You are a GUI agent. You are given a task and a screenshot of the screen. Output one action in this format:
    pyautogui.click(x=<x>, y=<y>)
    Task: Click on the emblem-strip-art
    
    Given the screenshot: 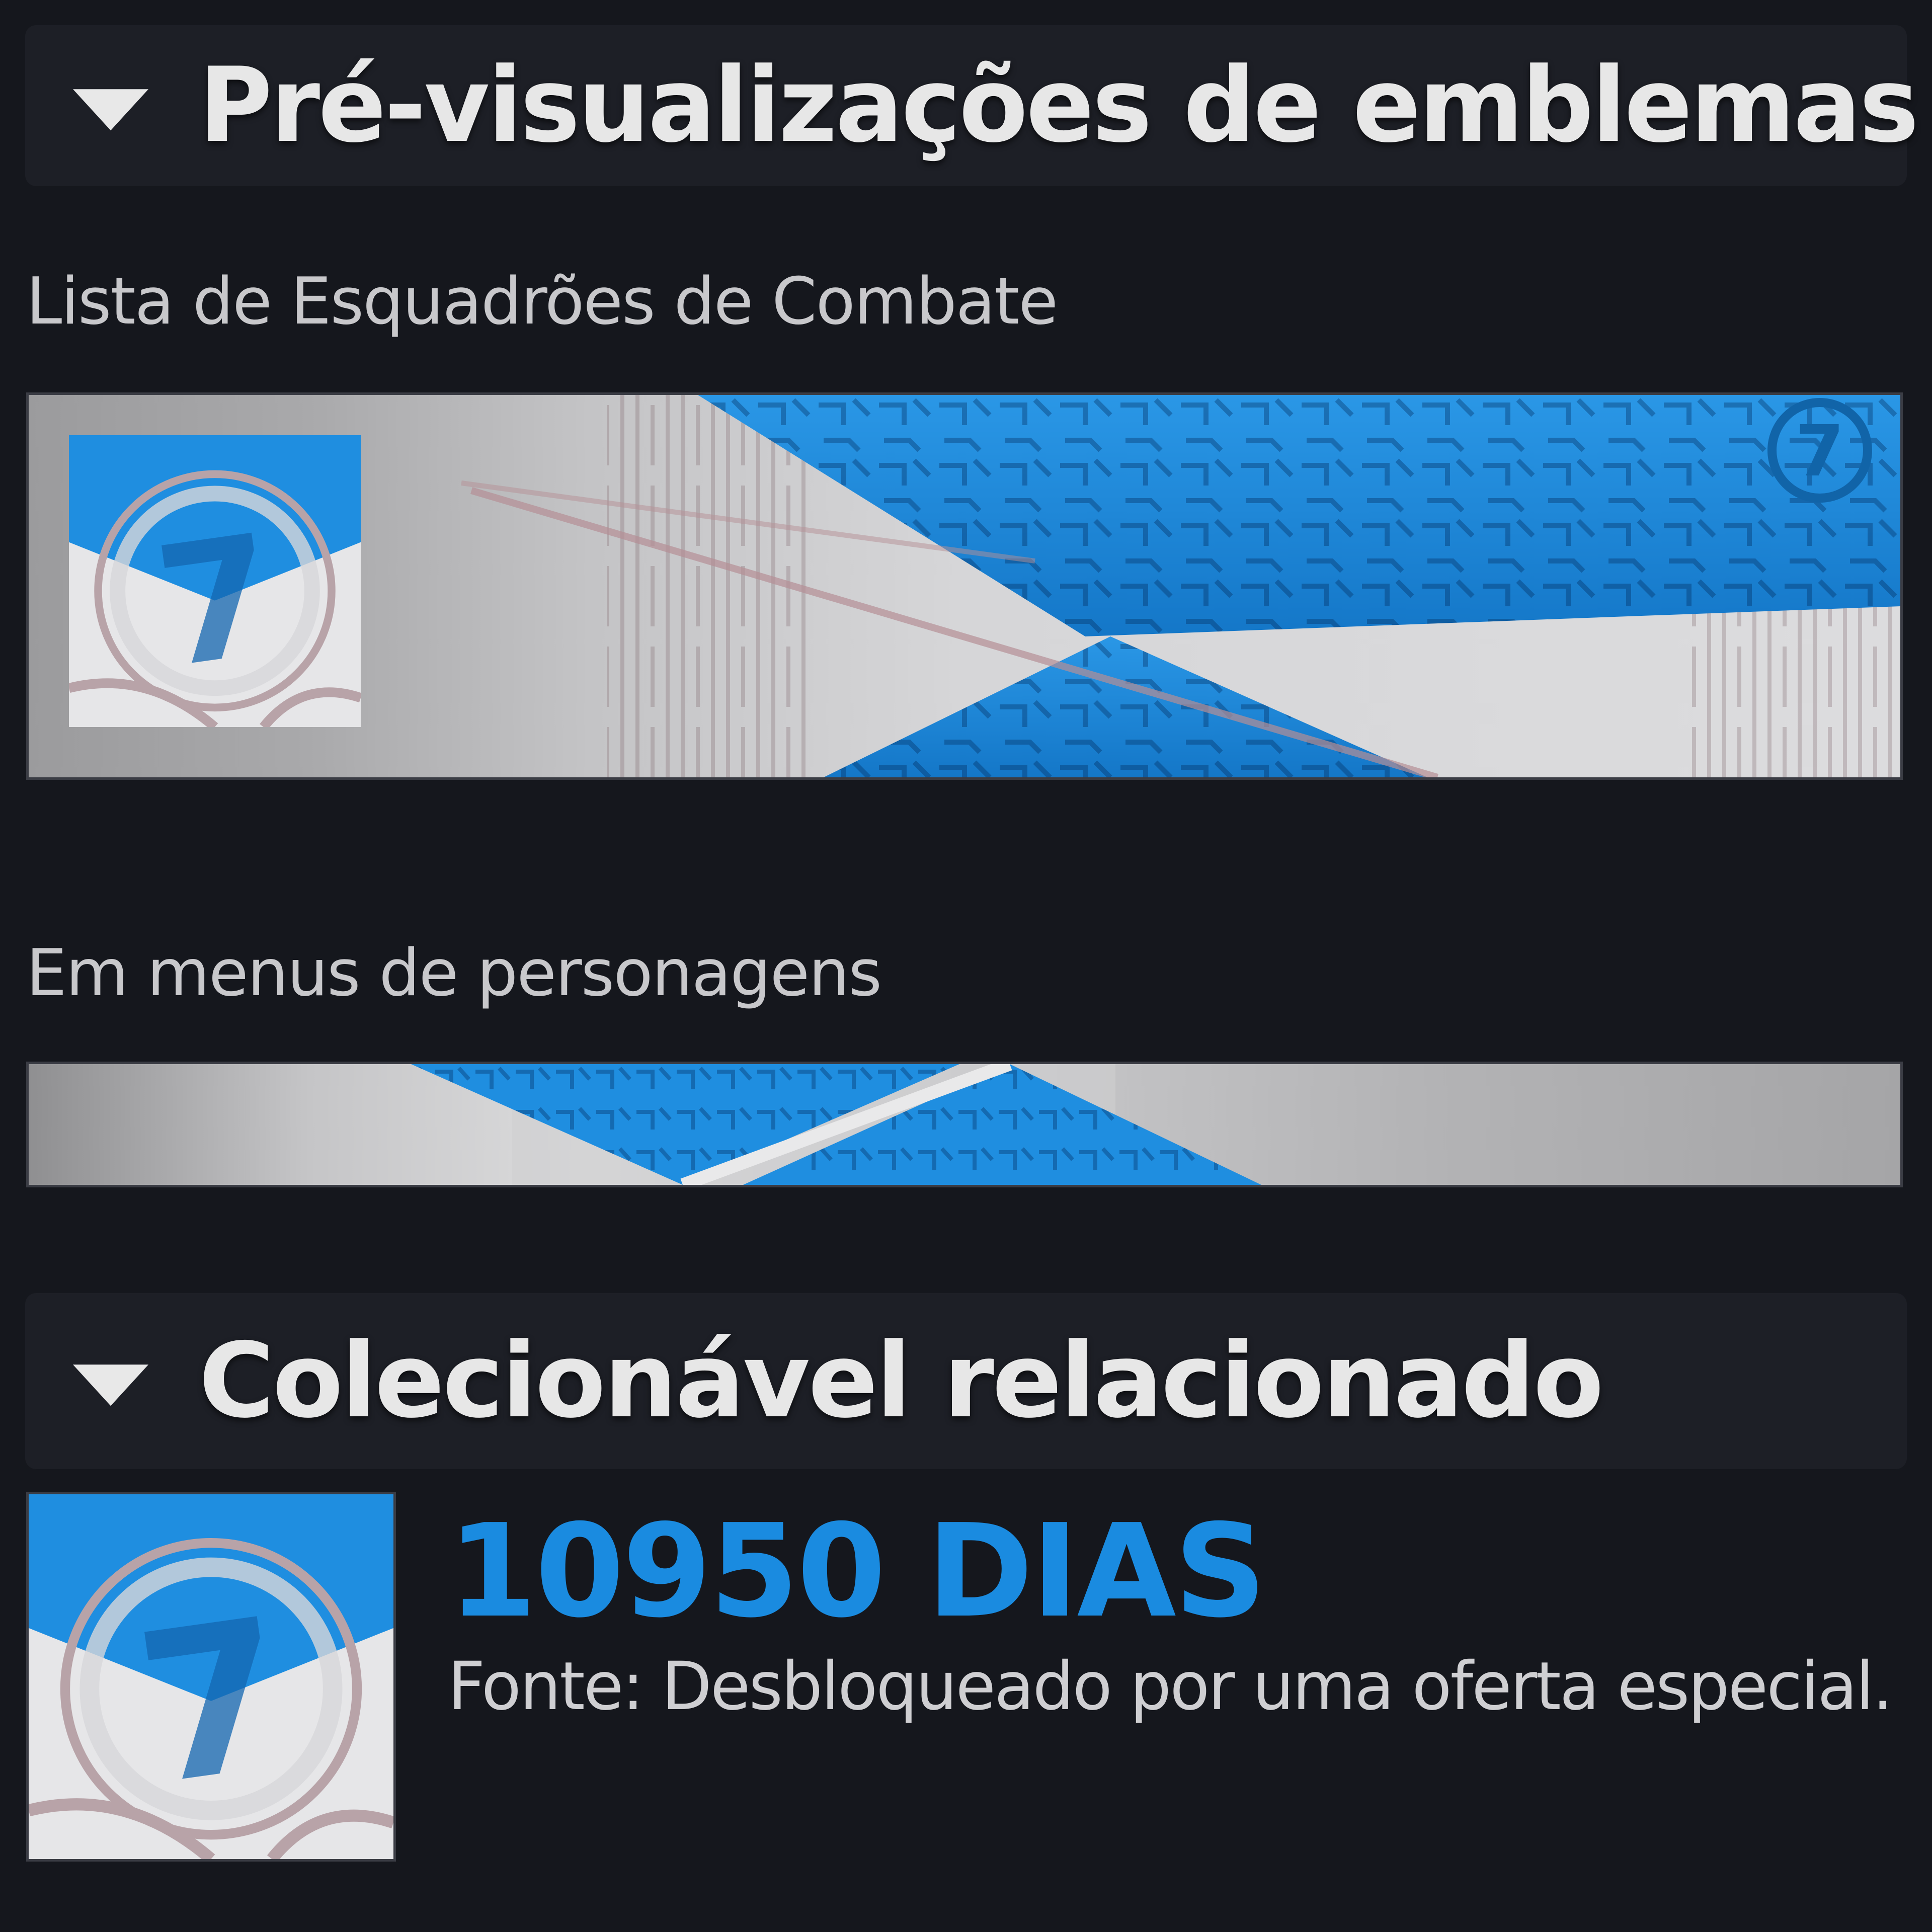 What is the action you would take?
    pyautogui.click(x=964, y=1124)
    